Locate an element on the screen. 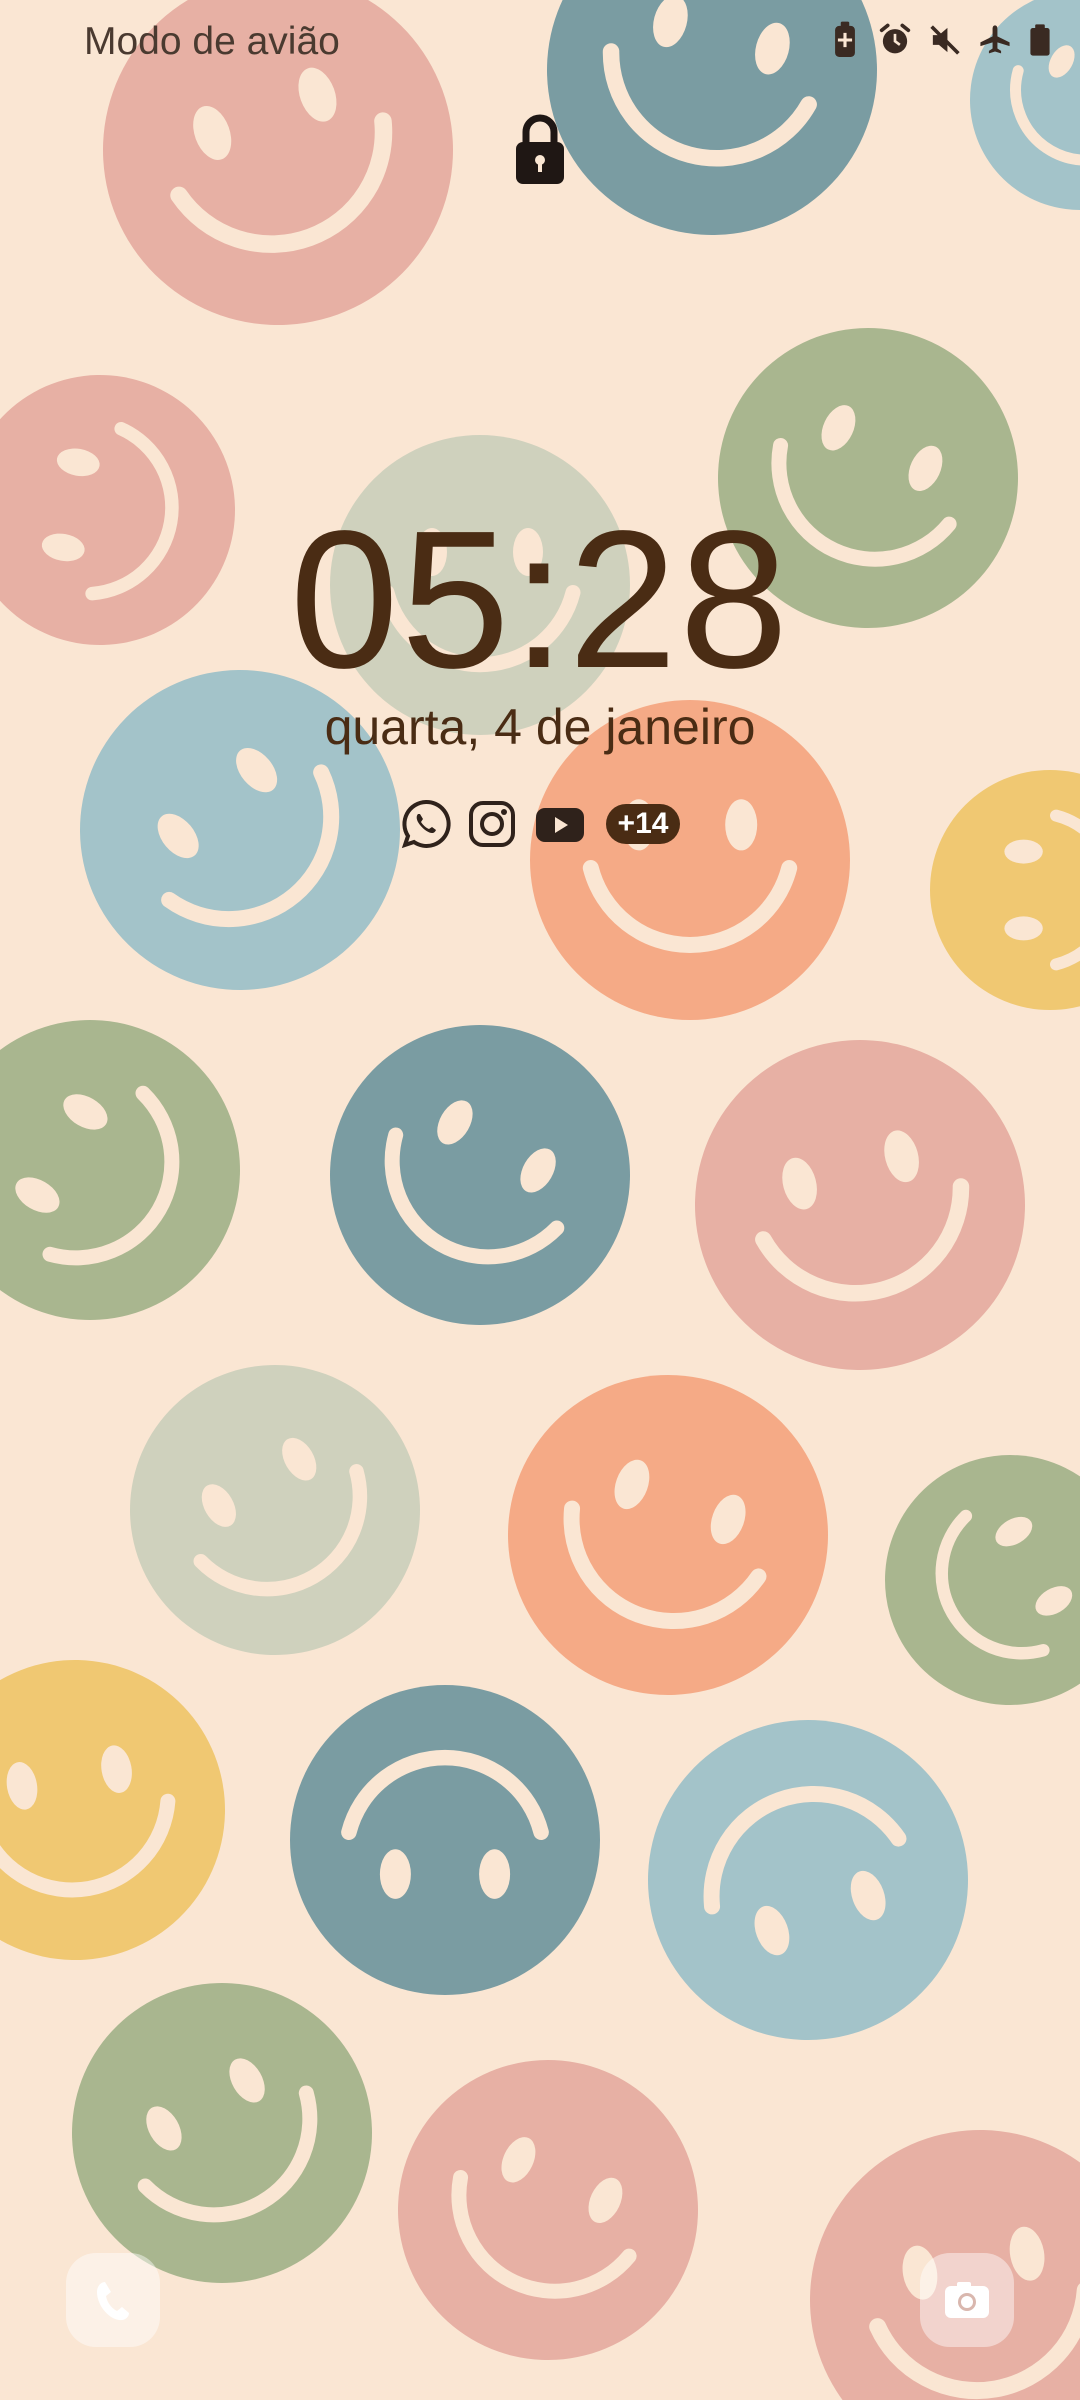 The width and height of the screenshot is (1080, 2400). whatsapp-icon is located at coordinates (426, 824).